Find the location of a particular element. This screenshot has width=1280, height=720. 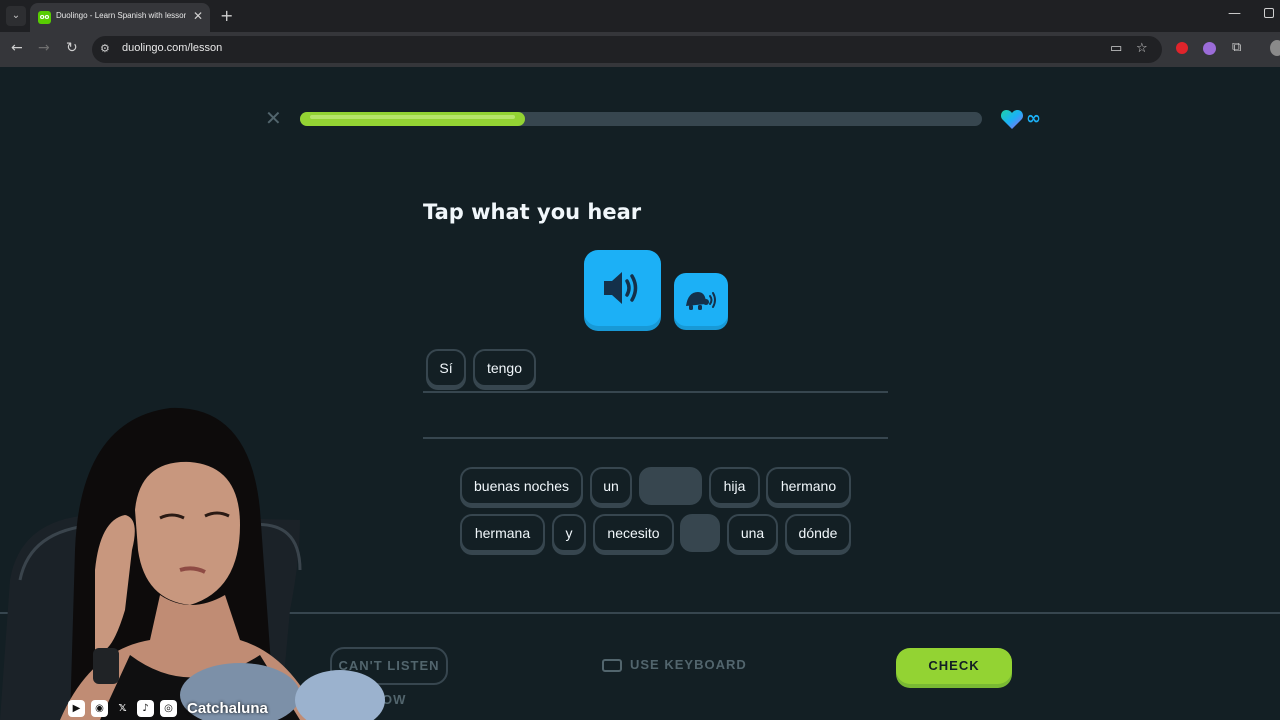

keyboard-icon is located at coordinates (612, 666).